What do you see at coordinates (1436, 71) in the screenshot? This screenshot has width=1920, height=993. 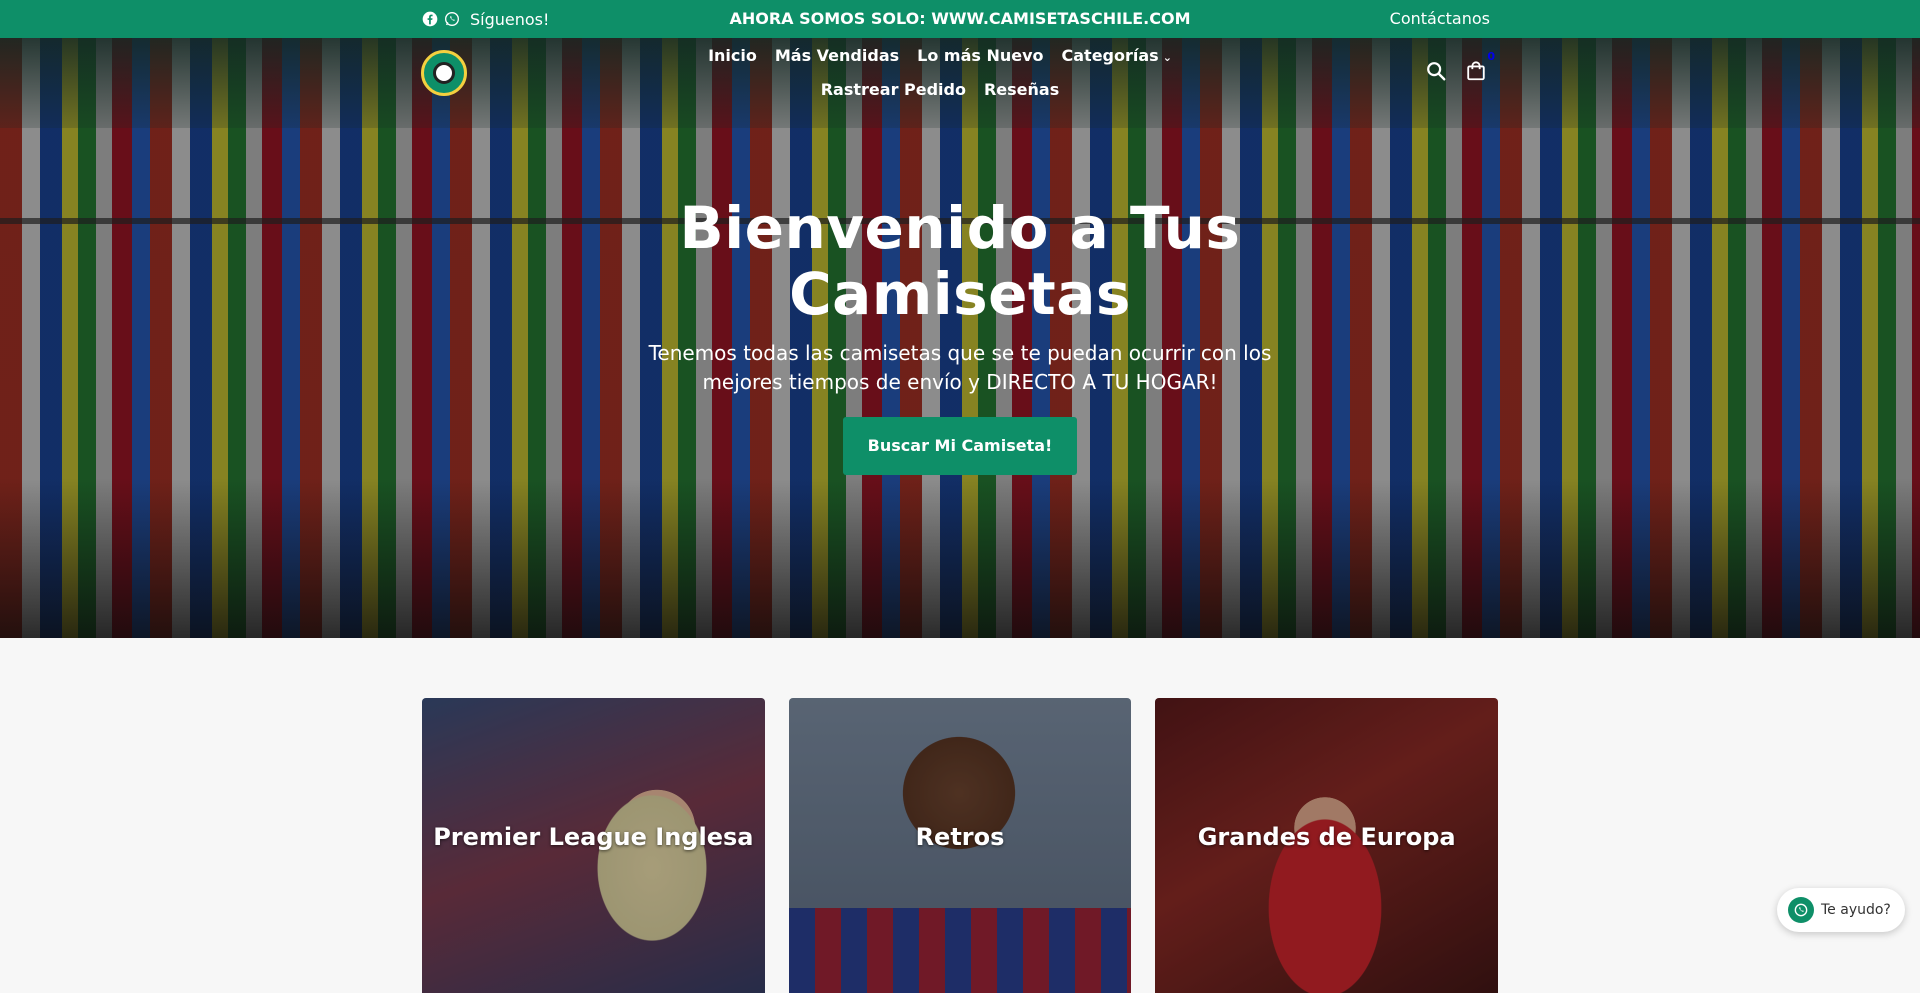 I see `search-icon` at bounding box center [1436, 71].